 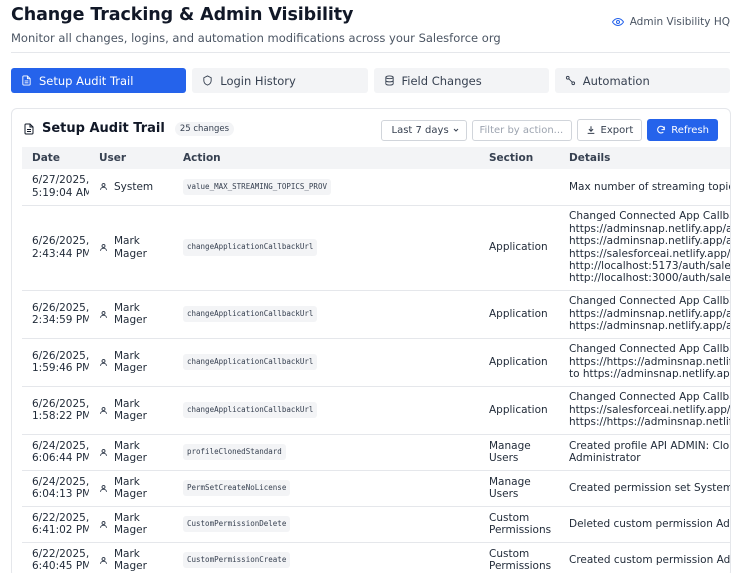 What do you see at coordinates (326, 488) in the screenshot?
I see `action-cell: PermSetCreateNoLicense` at bounding box center [326, 488].